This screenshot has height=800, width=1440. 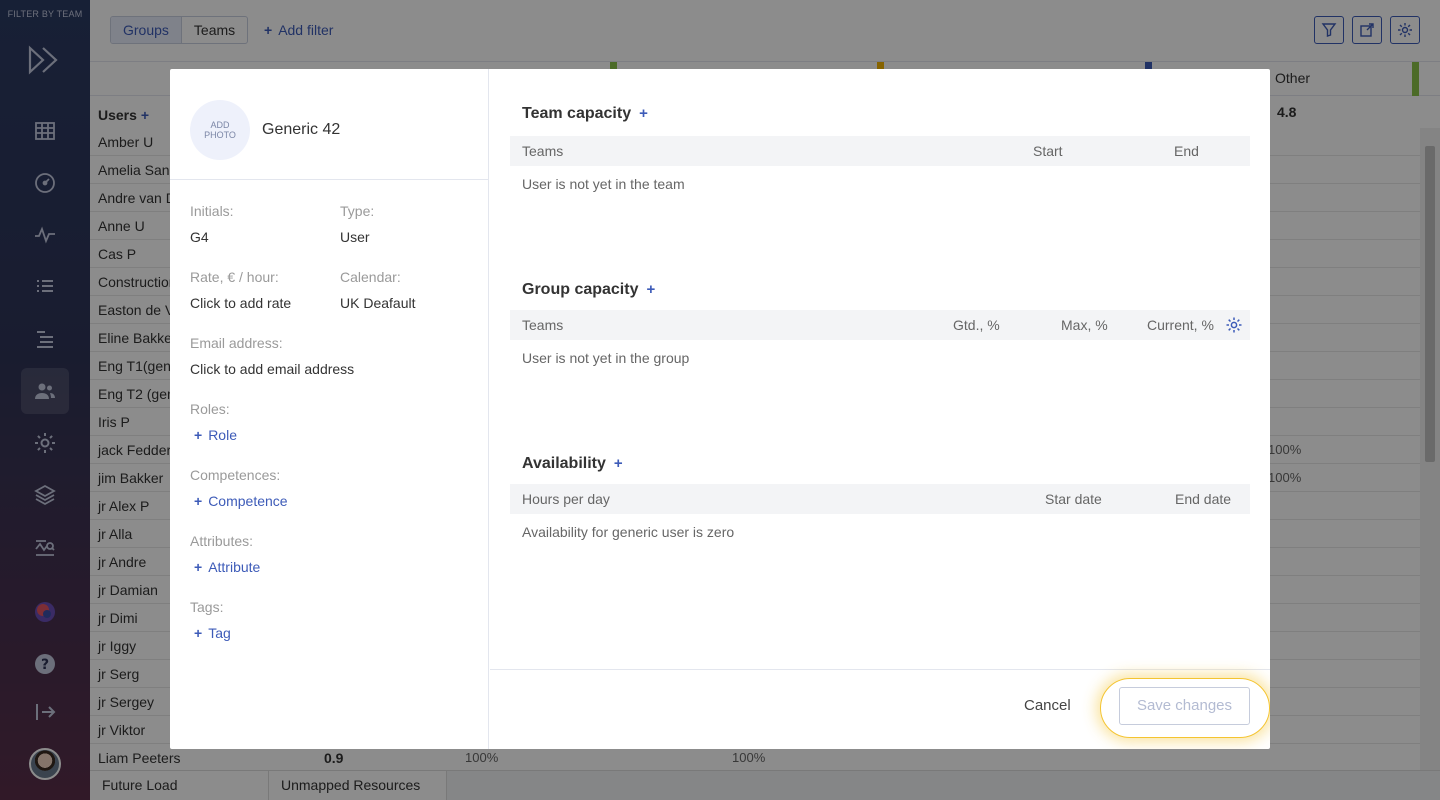 I want to click on add-attribute-button: + Attribute, so click(x=227, y=567).